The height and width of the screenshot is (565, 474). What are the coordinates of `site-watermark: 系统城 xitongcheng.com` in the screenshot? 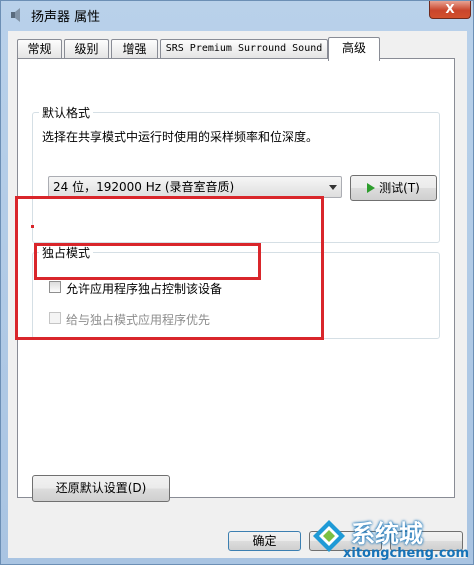 It's located at (391, 539).